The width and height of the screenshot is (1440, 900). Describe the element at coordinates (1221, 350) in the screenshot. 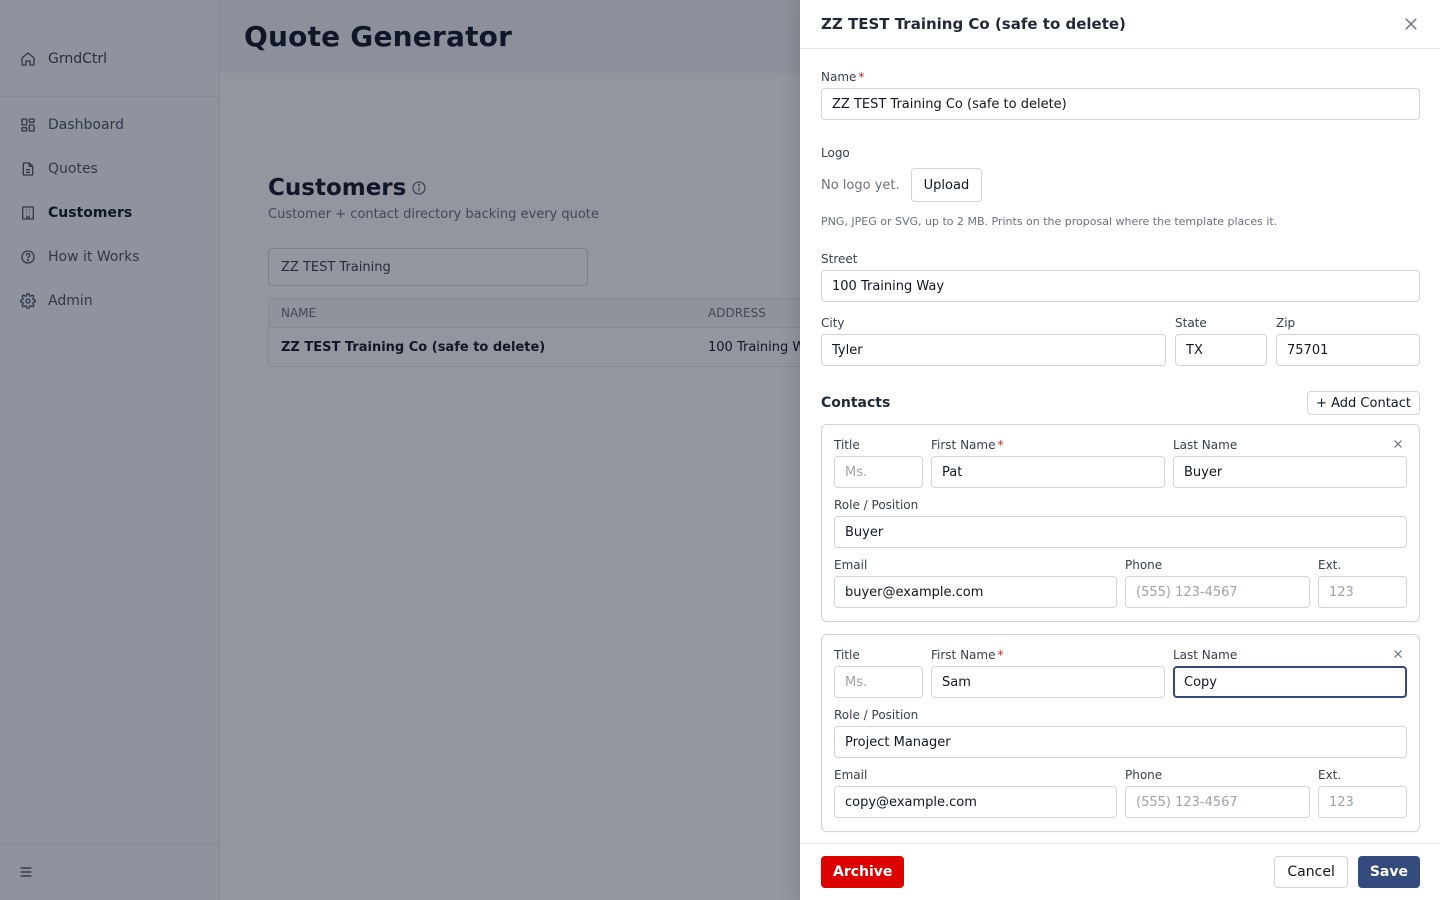

I see `state-input` at that location.